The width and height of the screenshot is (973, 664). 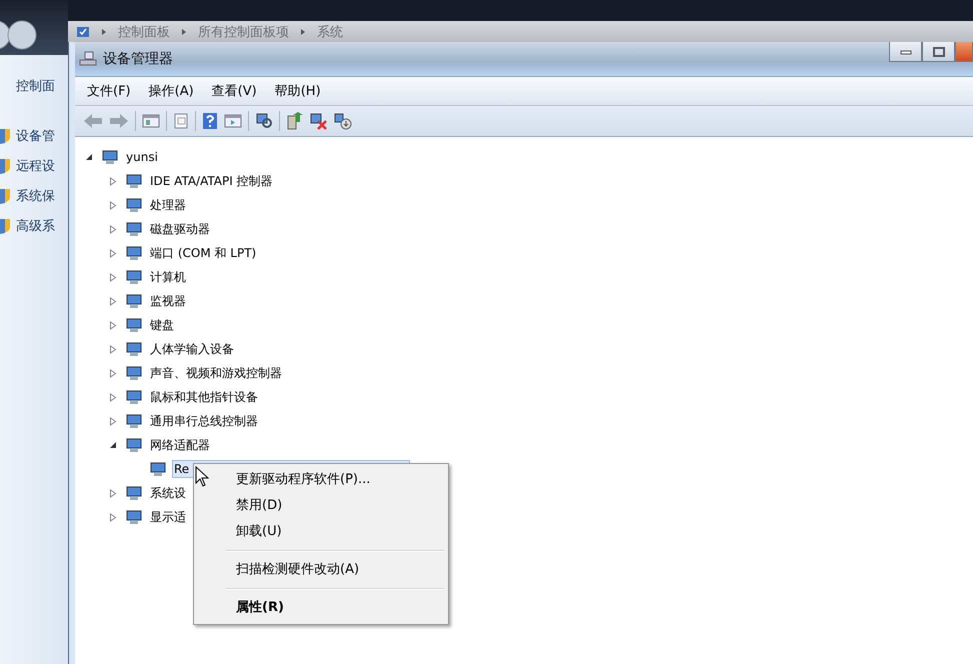 I want to click on minimize-icon, so click(x=906, y=51).